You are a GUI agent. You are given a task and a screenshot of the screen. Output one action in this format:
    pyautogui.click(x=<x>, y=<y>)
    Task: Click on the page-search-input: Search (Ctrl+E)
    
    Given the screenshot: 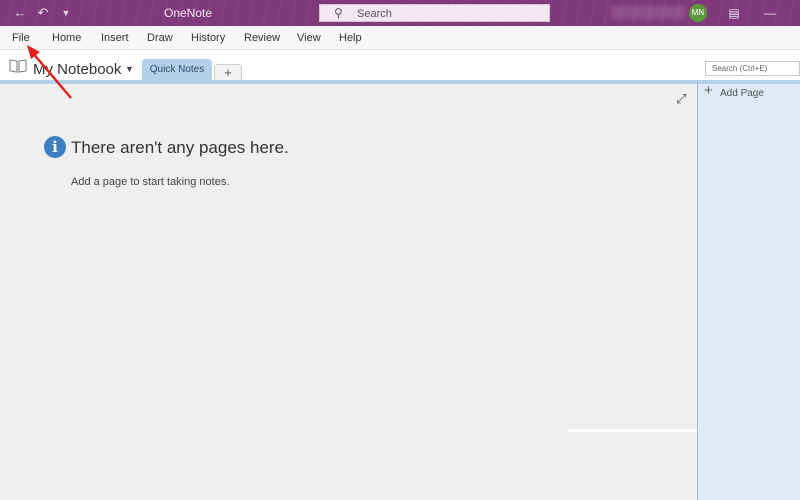 What is the action you would take?
    pyautogui.click(x=752, y=68)
    